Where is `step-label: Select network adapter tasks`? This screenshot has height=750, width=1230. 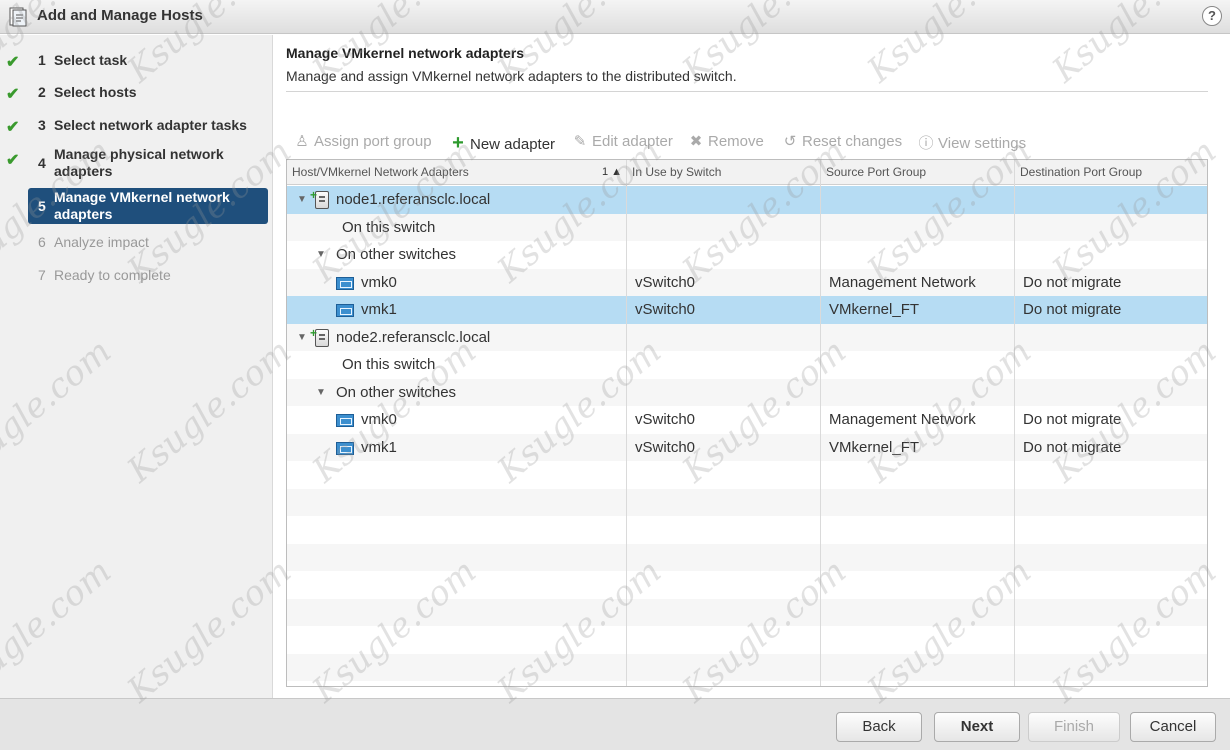
step-label: Select network adapter tasks is located at coordinates (150, 125).